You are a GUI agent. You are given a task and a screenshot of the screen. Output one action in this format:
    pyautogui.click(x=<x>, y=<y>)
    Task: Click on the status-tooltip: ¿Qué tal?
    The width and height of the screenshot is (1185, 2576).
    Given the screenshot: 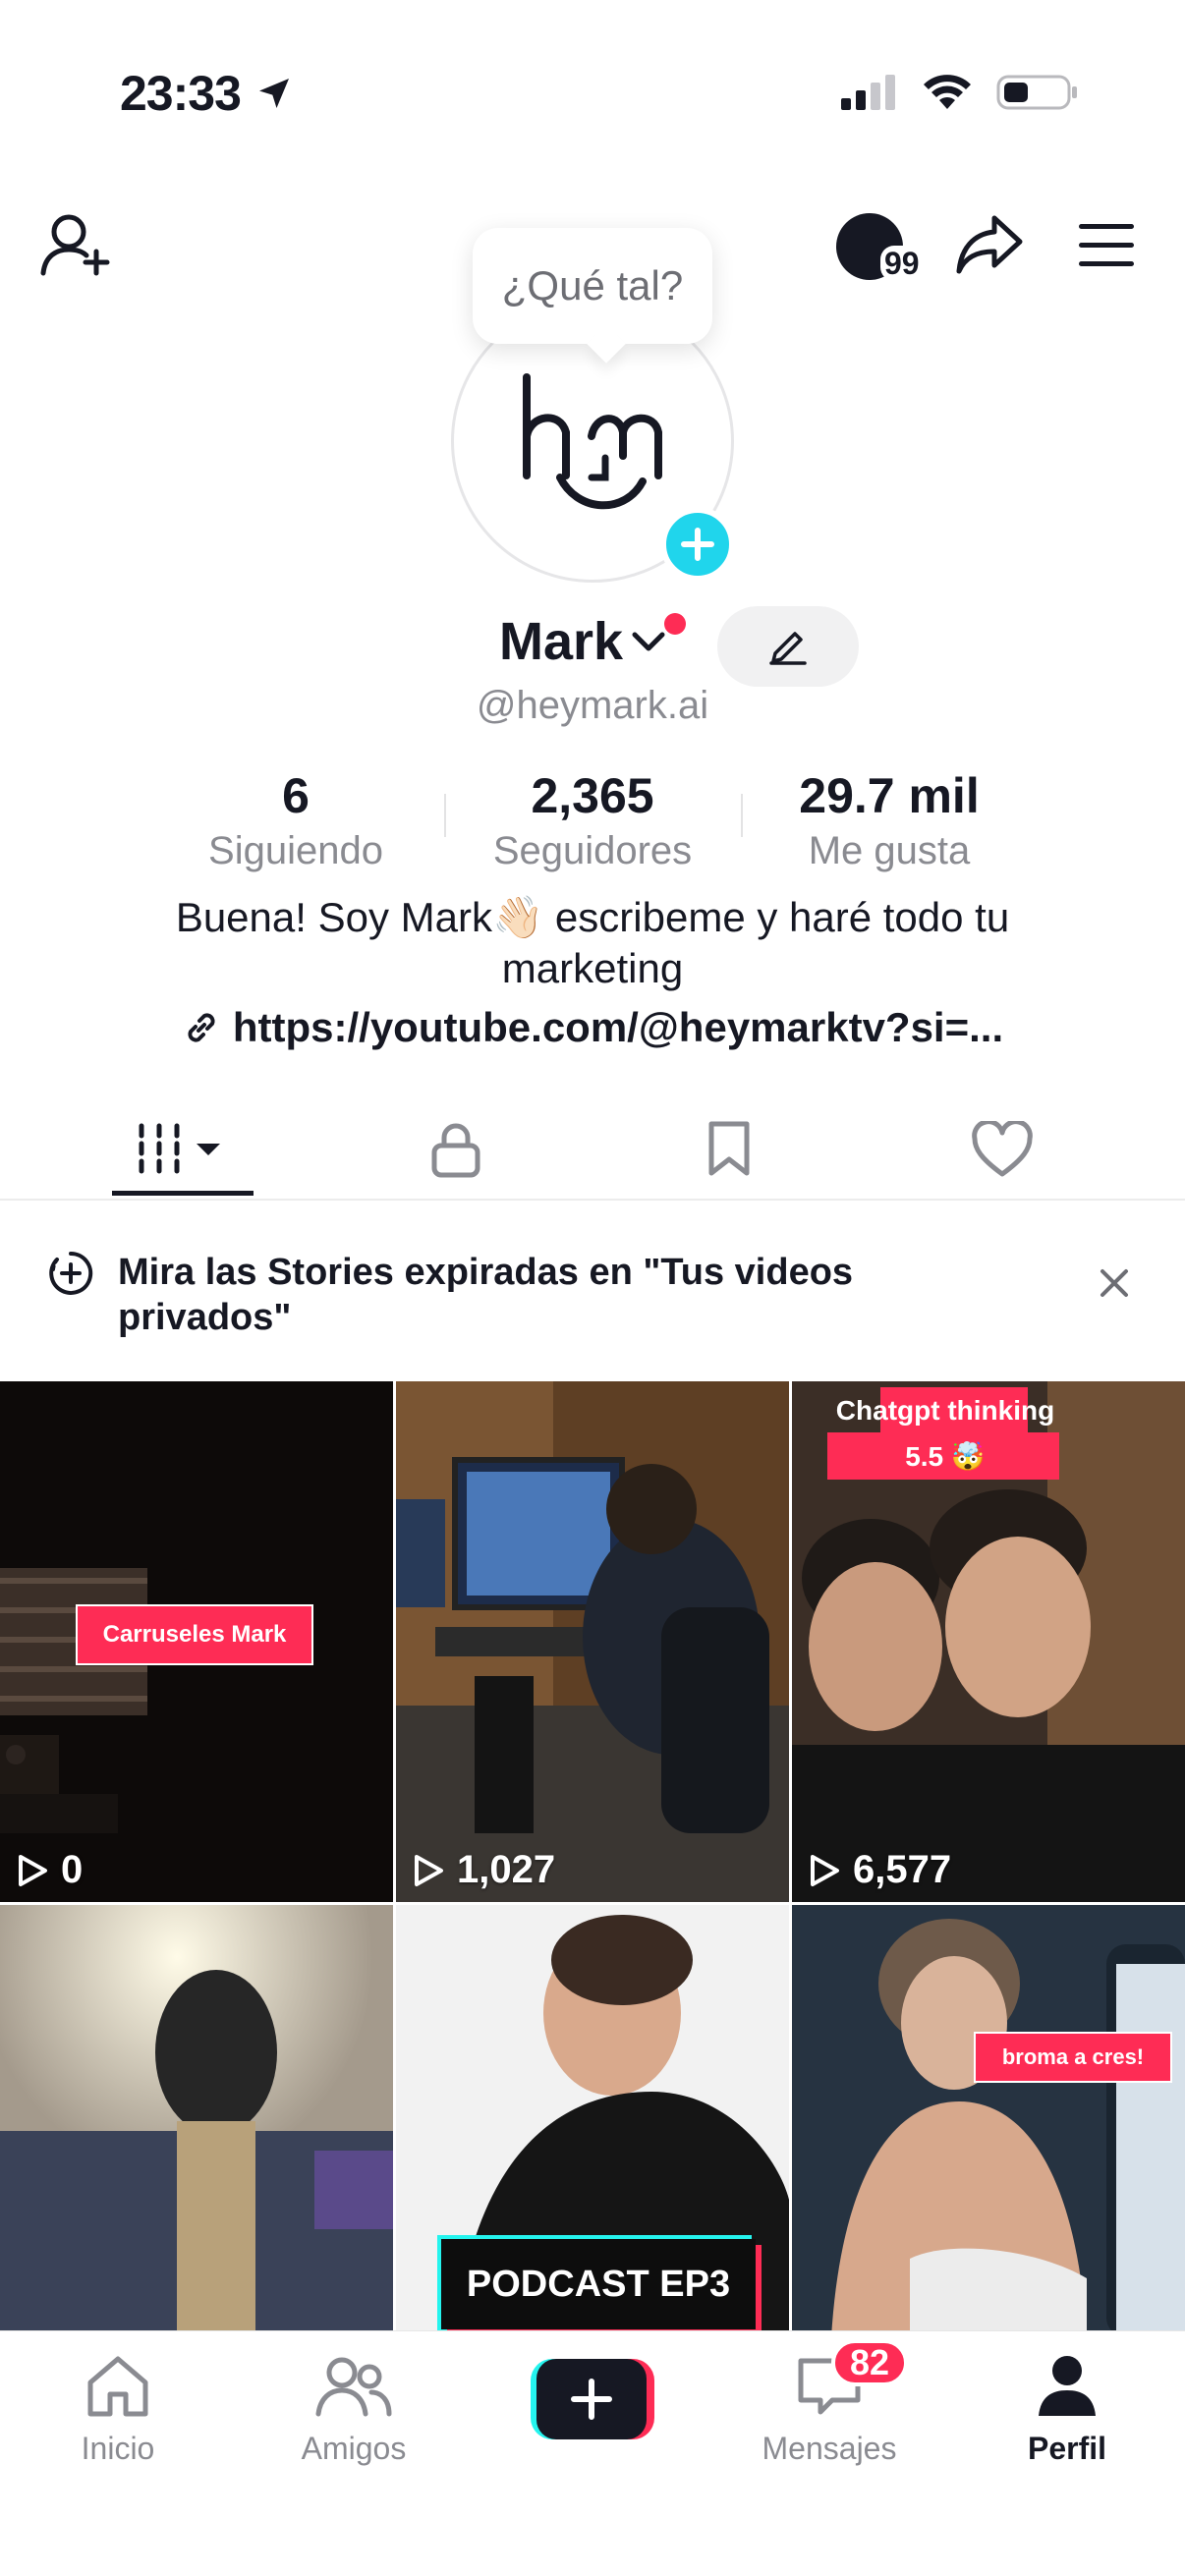 What is the action you would take?
    pyautogui.click(x=592, y=286)
    